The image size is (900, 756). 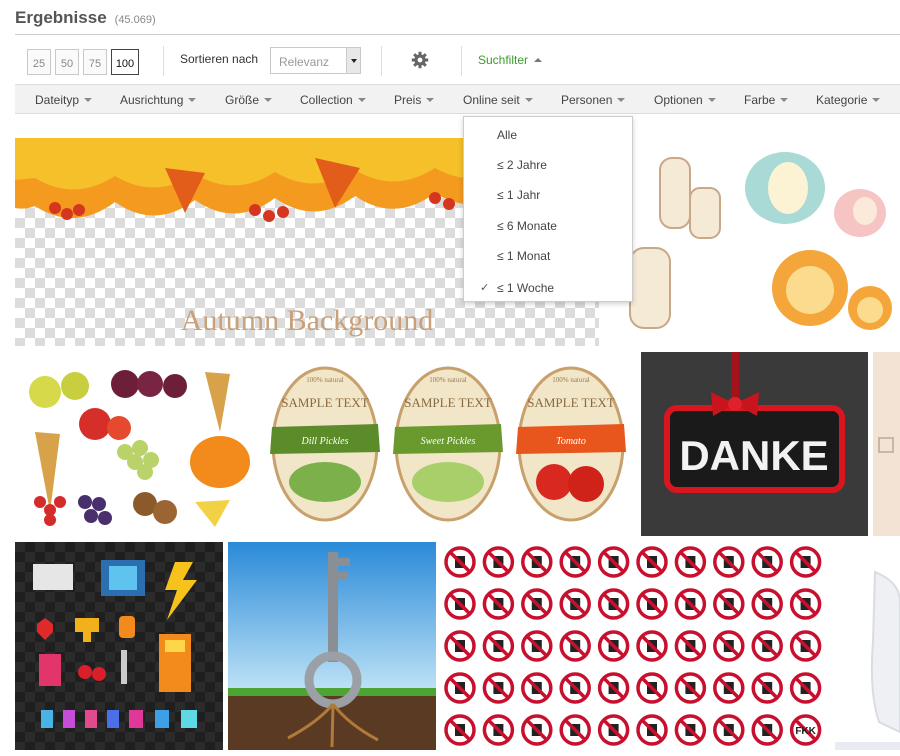 I want to click on sort-select: Relevanz, so click(x=315, y=60).